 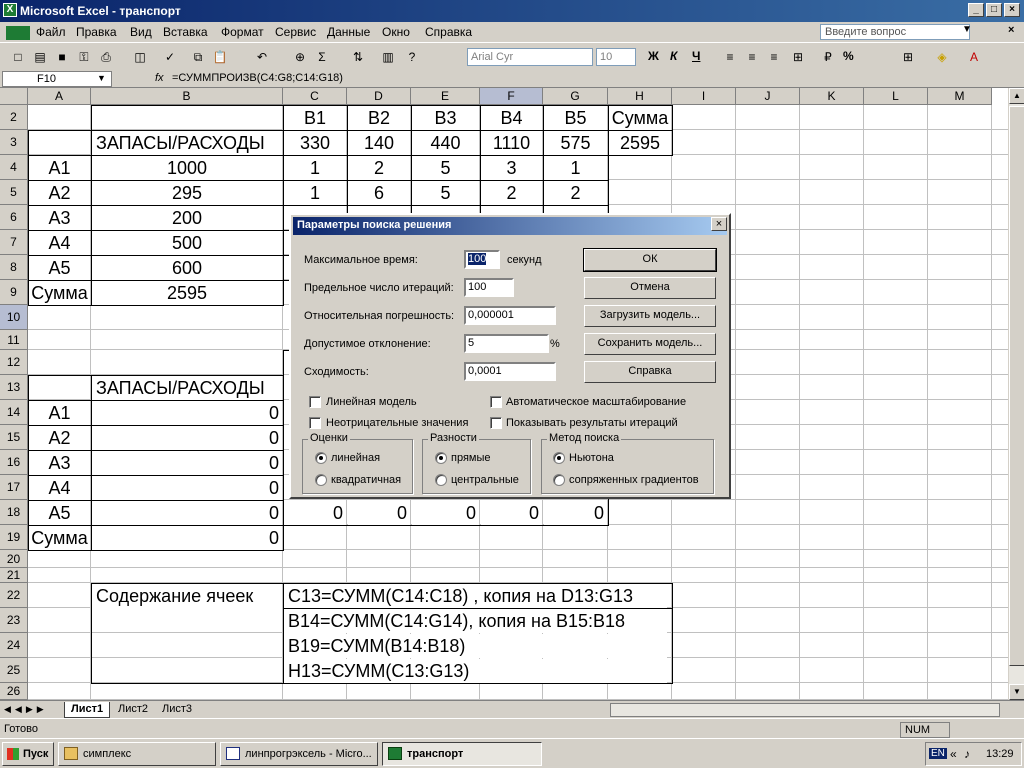 What do you see at coordinates (1016, 96) in the screenshot?
I see `scroll-up-icon: ▲` at bounding box center [1016, 96].